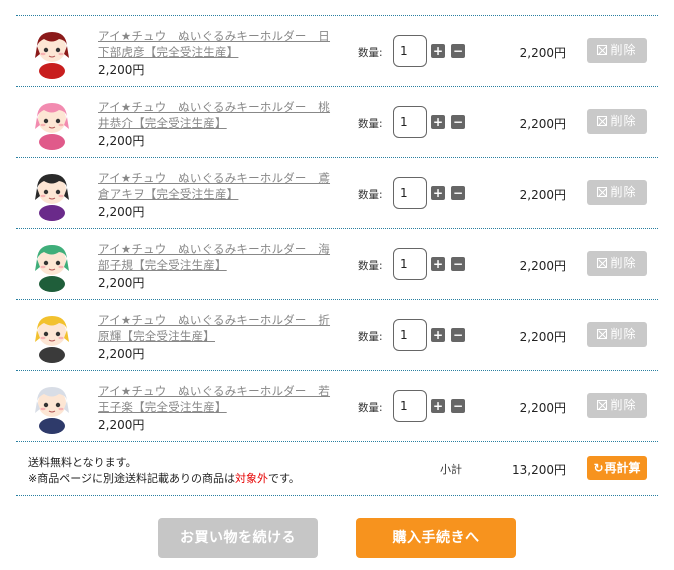 The width and height of the screenshot is (674, 570). I want to click on recalculate-label: 再計算, so click(622, 468).